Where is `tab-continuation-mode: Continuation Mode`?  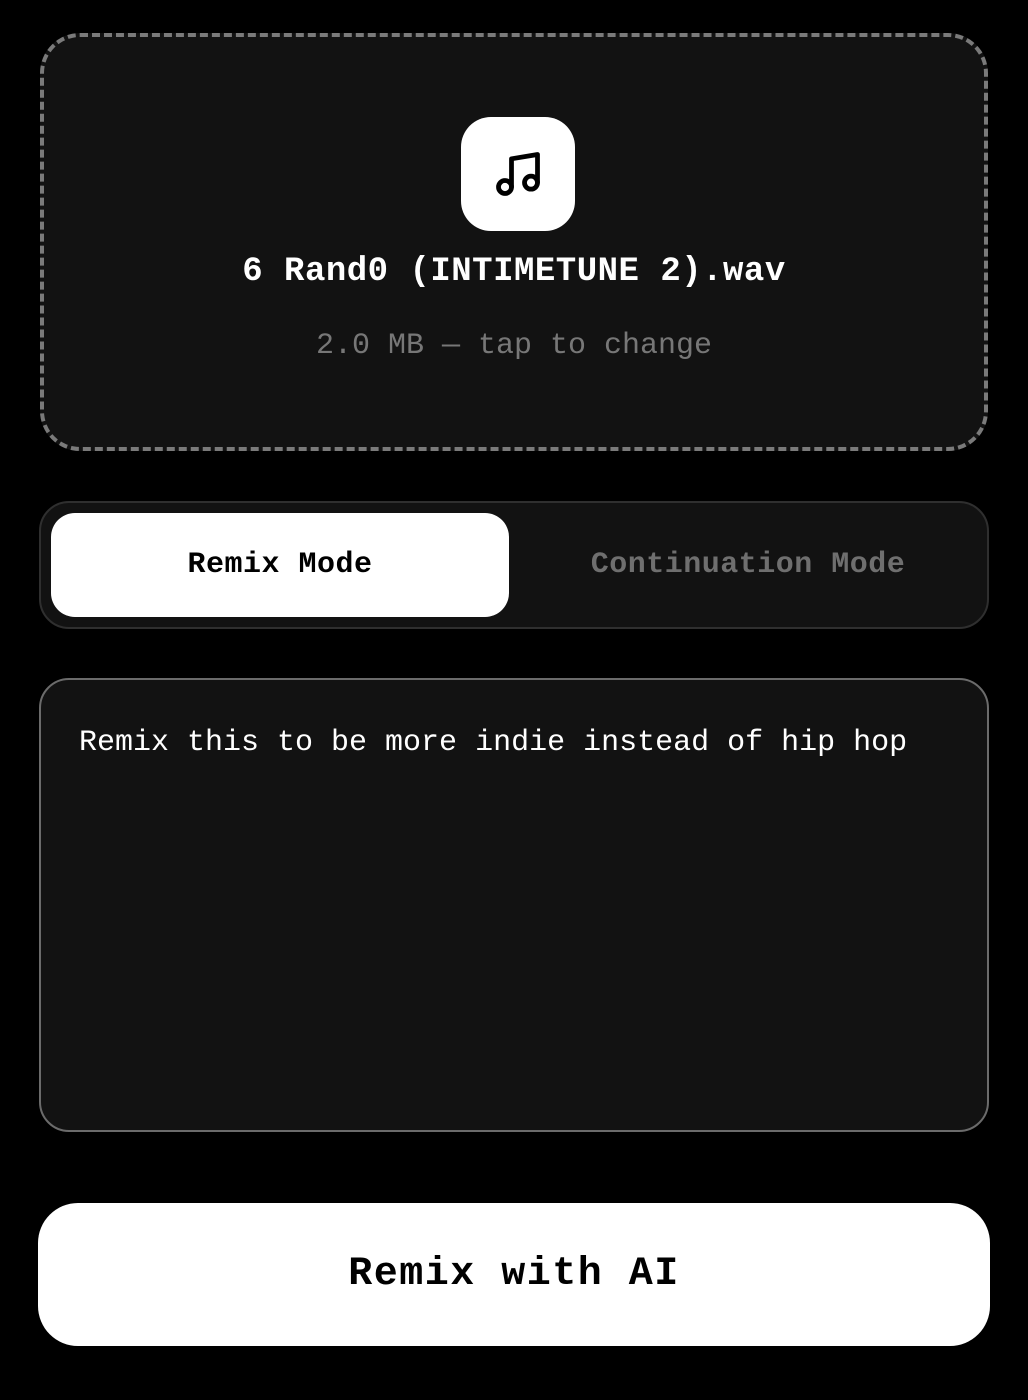
tab-continuation-mode: Continuation Mode is located at coordinates (748, 565).